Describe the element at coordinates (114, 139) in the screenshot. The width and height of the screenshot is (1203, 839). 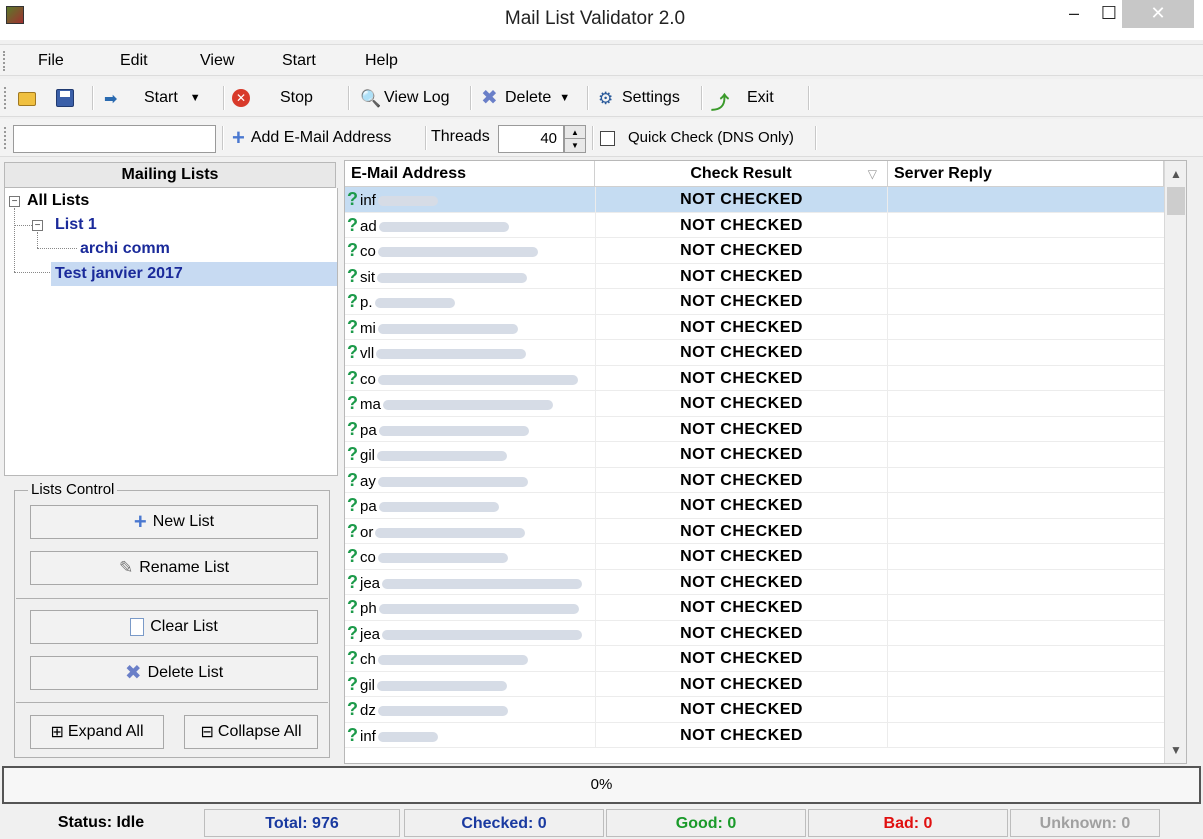
I see `email-address-input` at that location.